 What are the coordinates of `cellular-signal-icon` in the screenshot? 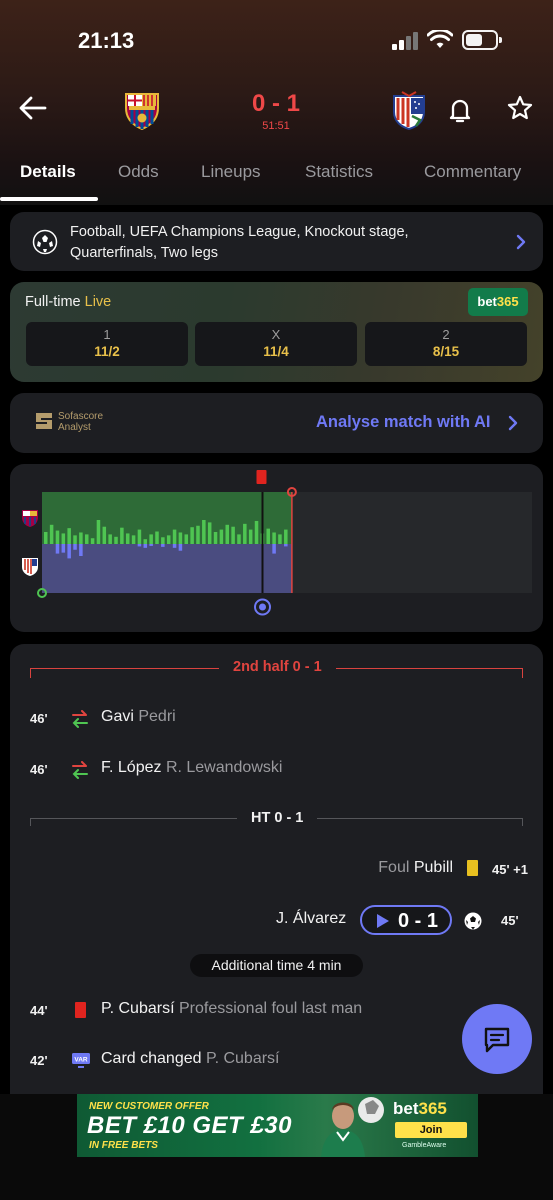 It's located at (406, 41).